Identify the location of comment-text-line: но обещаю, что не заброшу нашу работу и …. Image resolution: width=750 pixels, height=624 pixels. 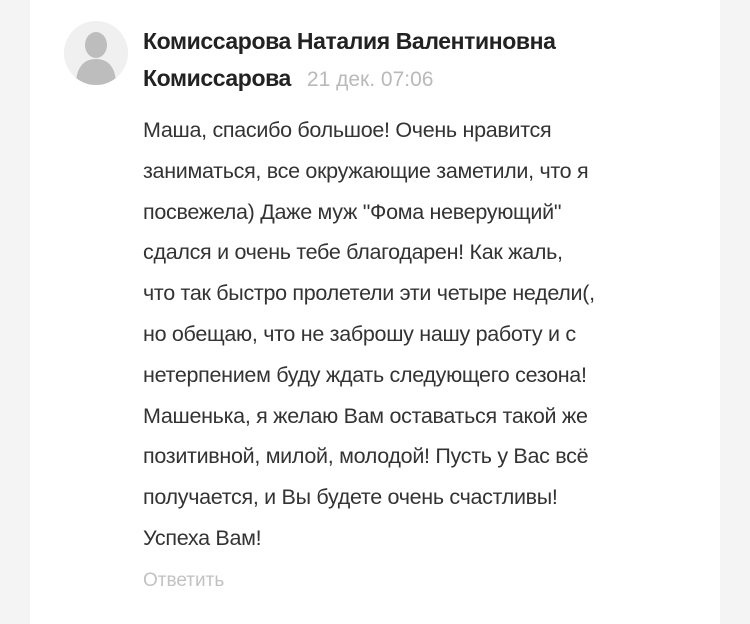
(359, 333).